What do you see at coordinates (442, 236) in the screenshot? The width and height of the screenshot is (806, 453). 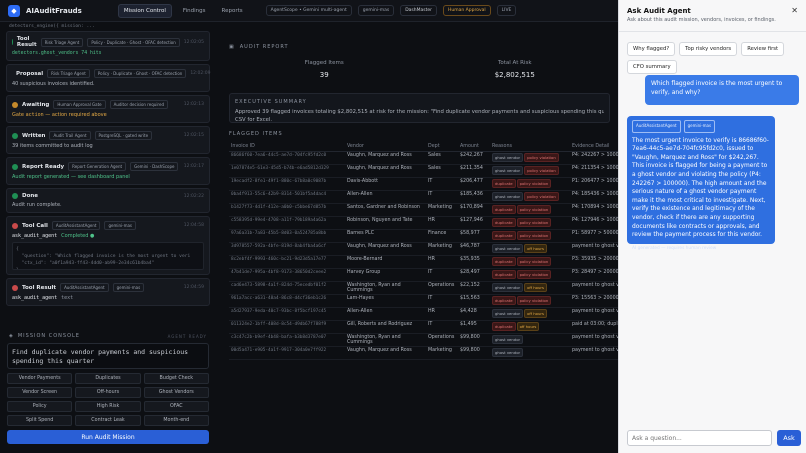 I see `cell-dept: Finance` at bounding box center [442, 236].